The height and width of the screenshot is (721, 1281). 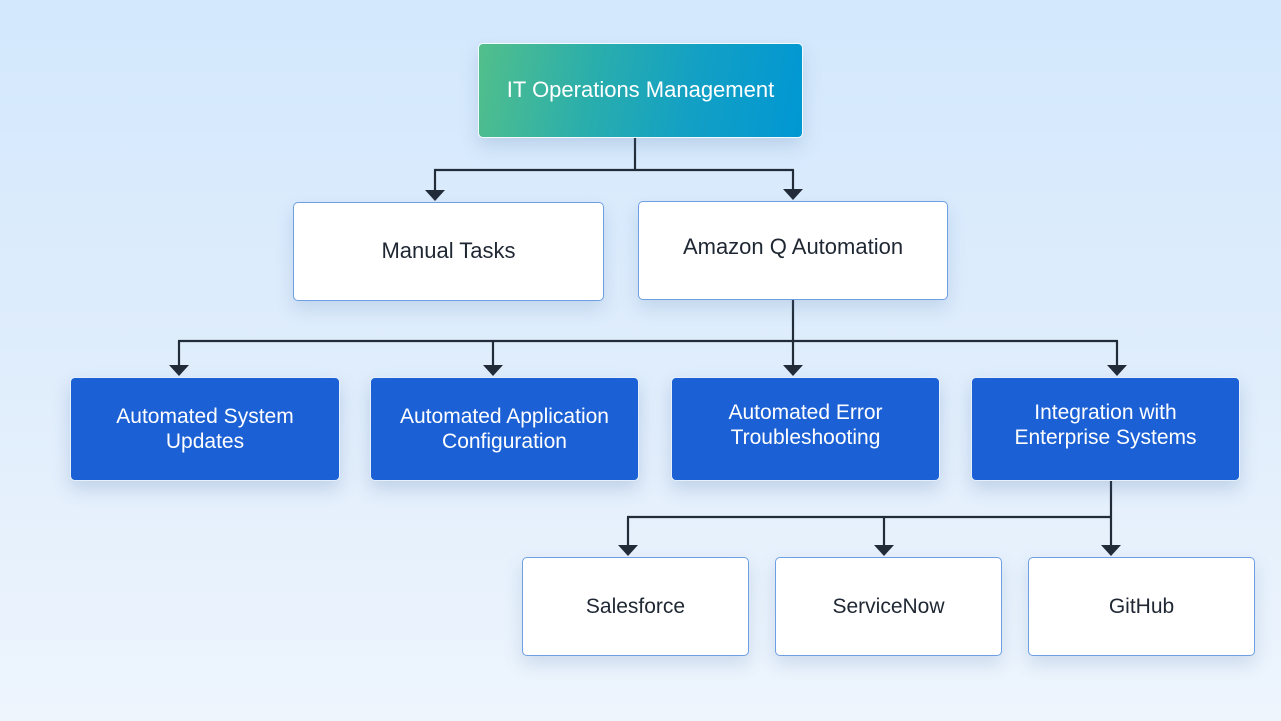 I want to click on node-automated-application-configuration: Automated Application Configuration, so click(x=504, y=429).